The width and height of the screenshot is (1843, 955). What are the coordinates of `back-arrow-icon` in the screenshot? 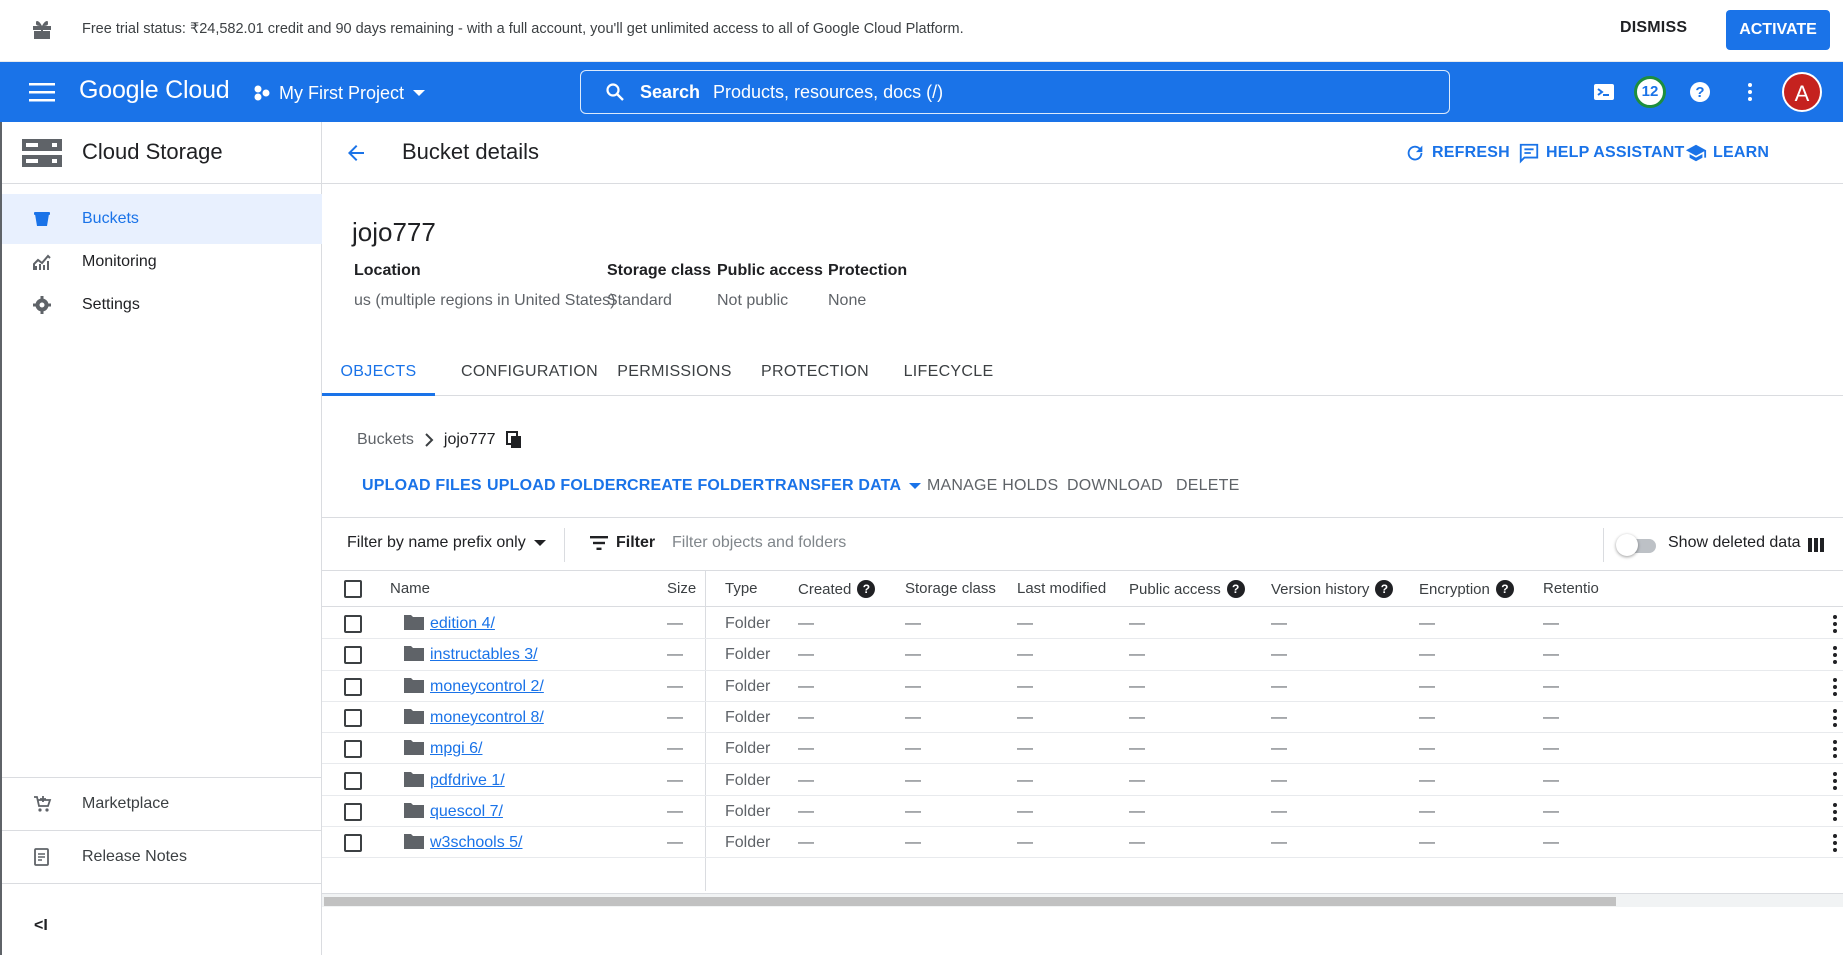 It's located at (356, 153).